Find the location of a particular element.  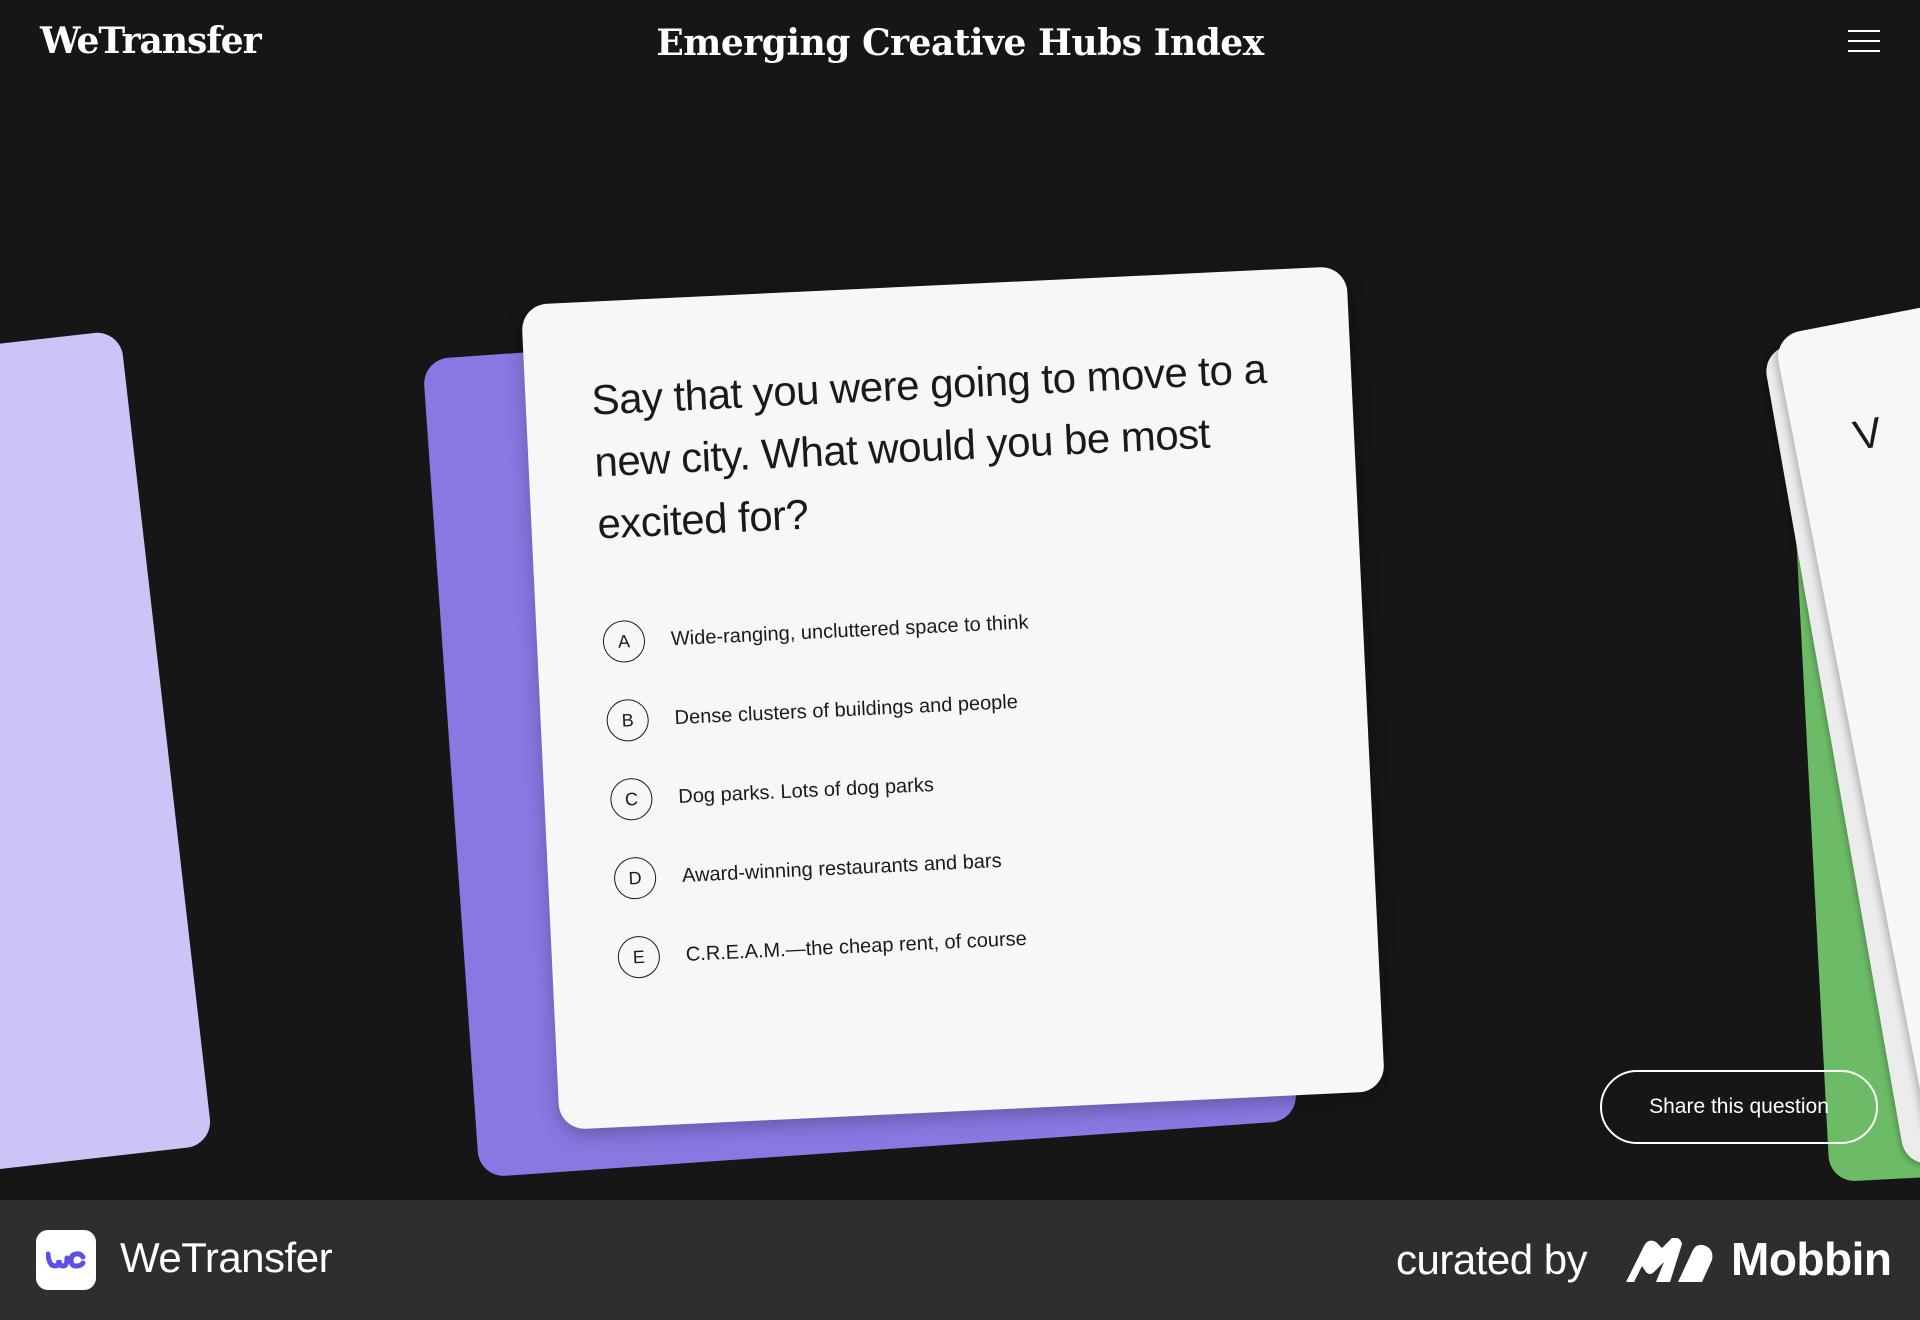

footer-bar: WeTransfer curated by Mobbin is located at coordinates (960, 1260).